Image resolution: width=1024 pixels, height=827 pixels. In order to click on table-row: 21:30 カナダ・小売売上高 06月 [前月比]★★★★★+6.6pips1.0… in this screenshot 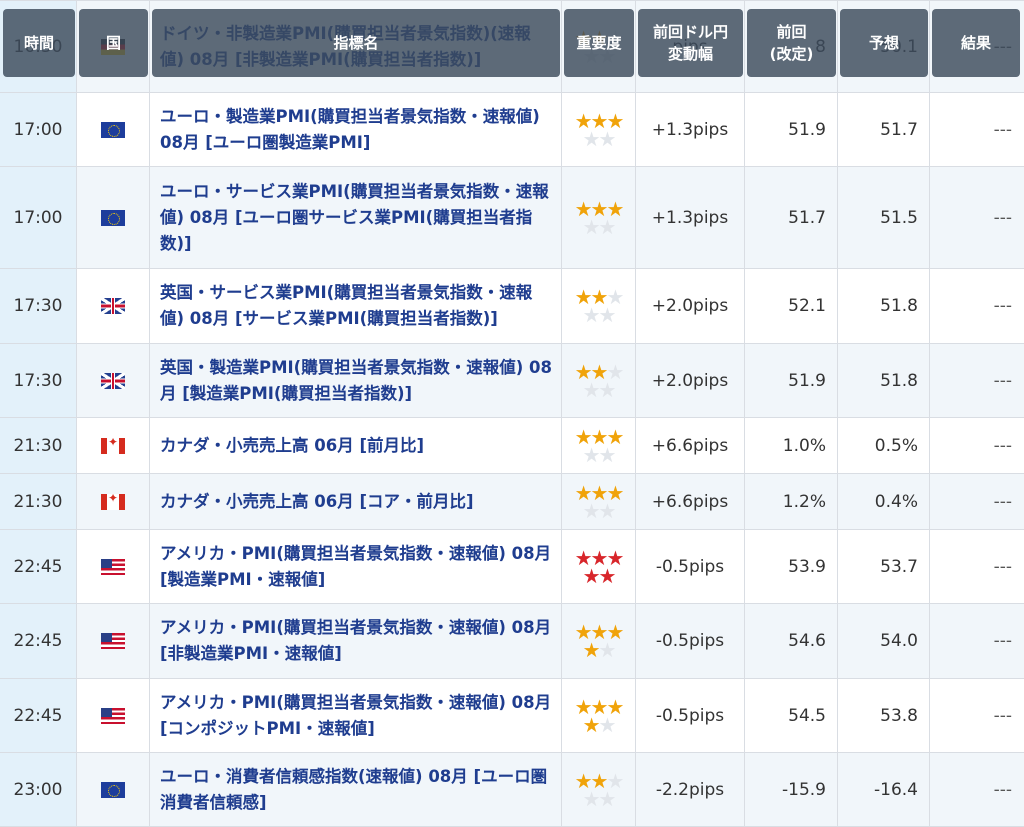, I will do `click(512, 446)`.